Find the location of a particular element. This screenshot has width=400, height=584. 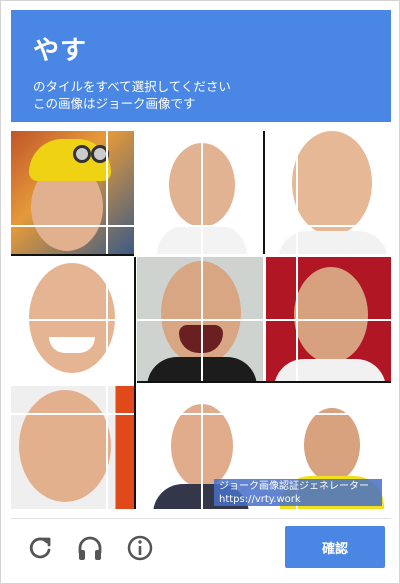

verify-button: 確認 is located at coordinates (335, 547).